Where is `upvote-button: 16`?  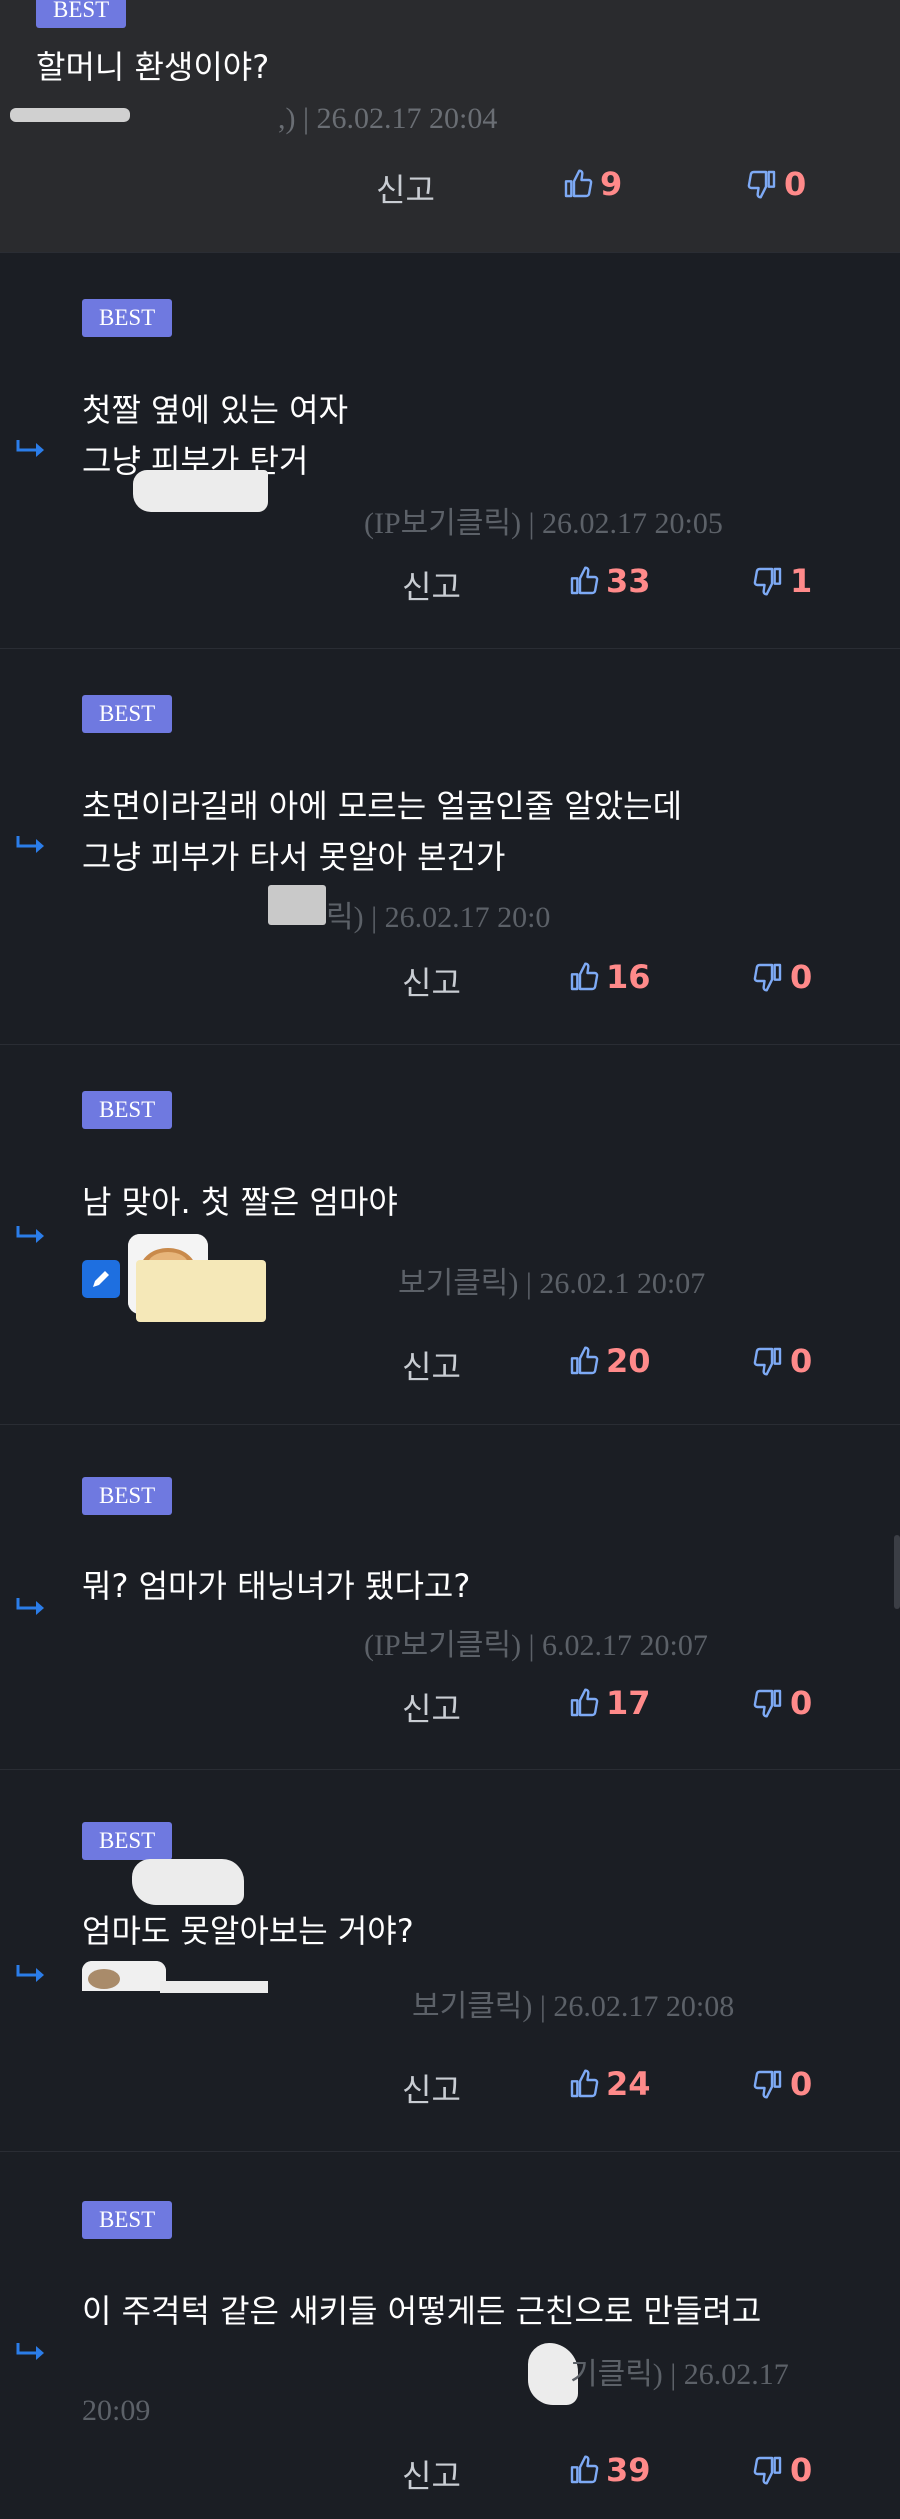 upvote-button: 16 is located at coordinates (609, 977).